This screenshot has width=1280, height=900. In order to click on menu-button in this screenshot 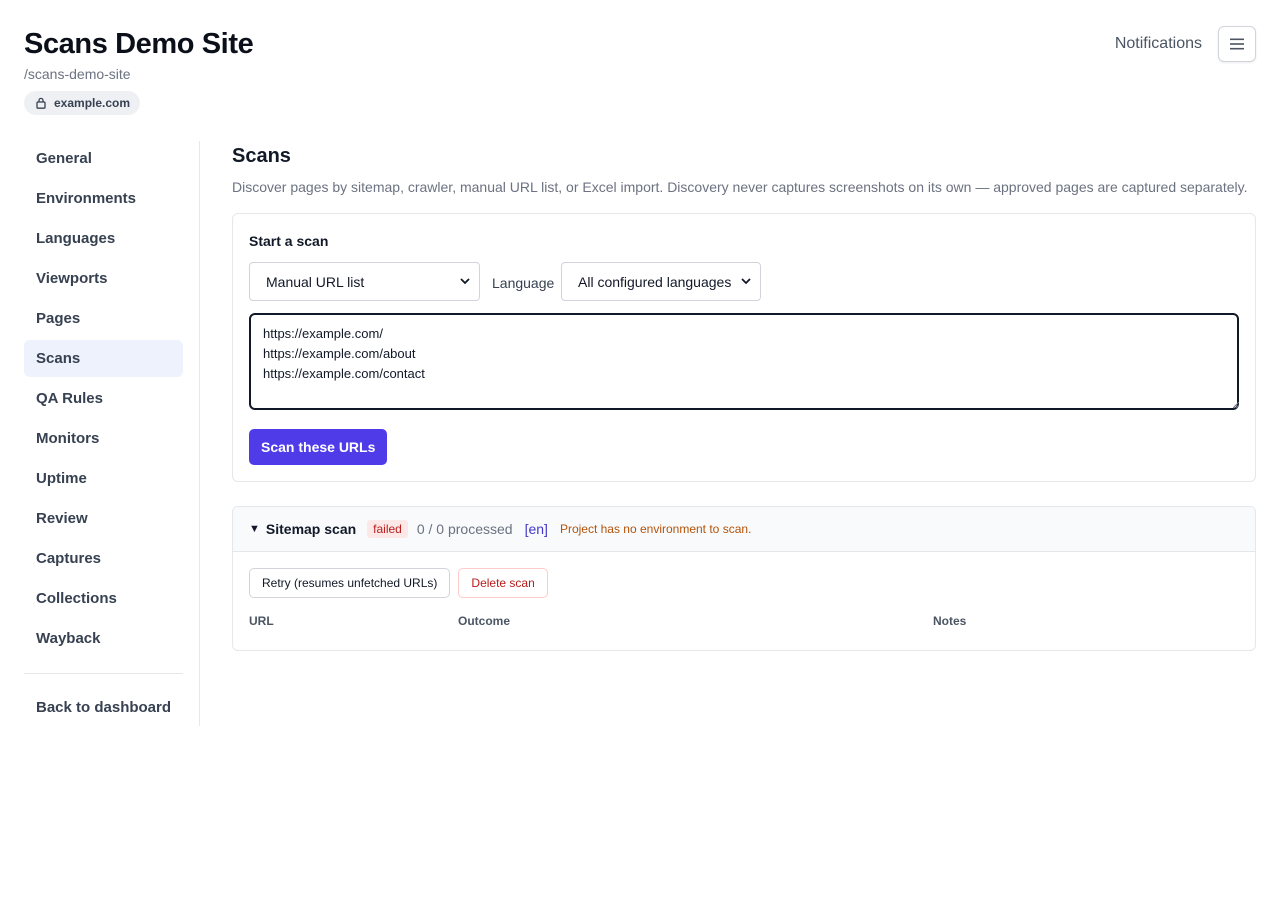, I will do `click(1237, 44)`.